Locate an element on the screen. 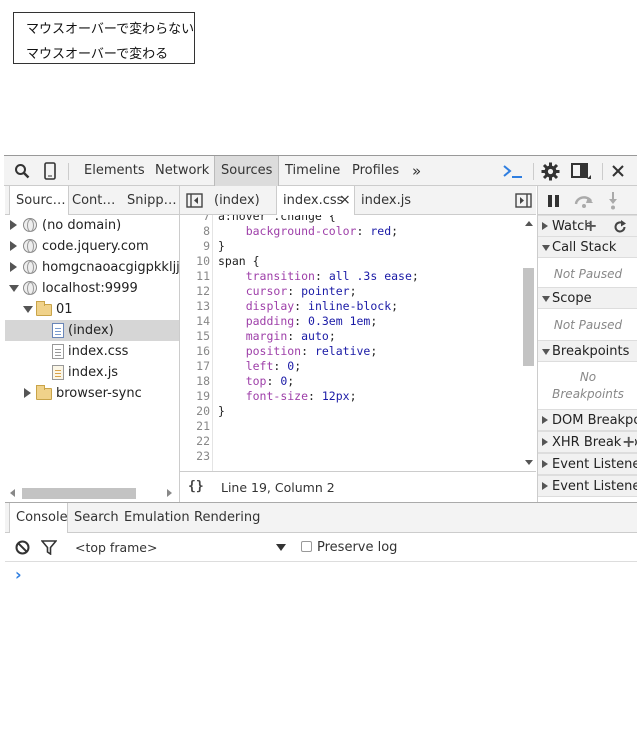 The width and height of the screenshot is (637, 742). call-stack-empty-text: Not Paused is located at coordinates (588, 274).